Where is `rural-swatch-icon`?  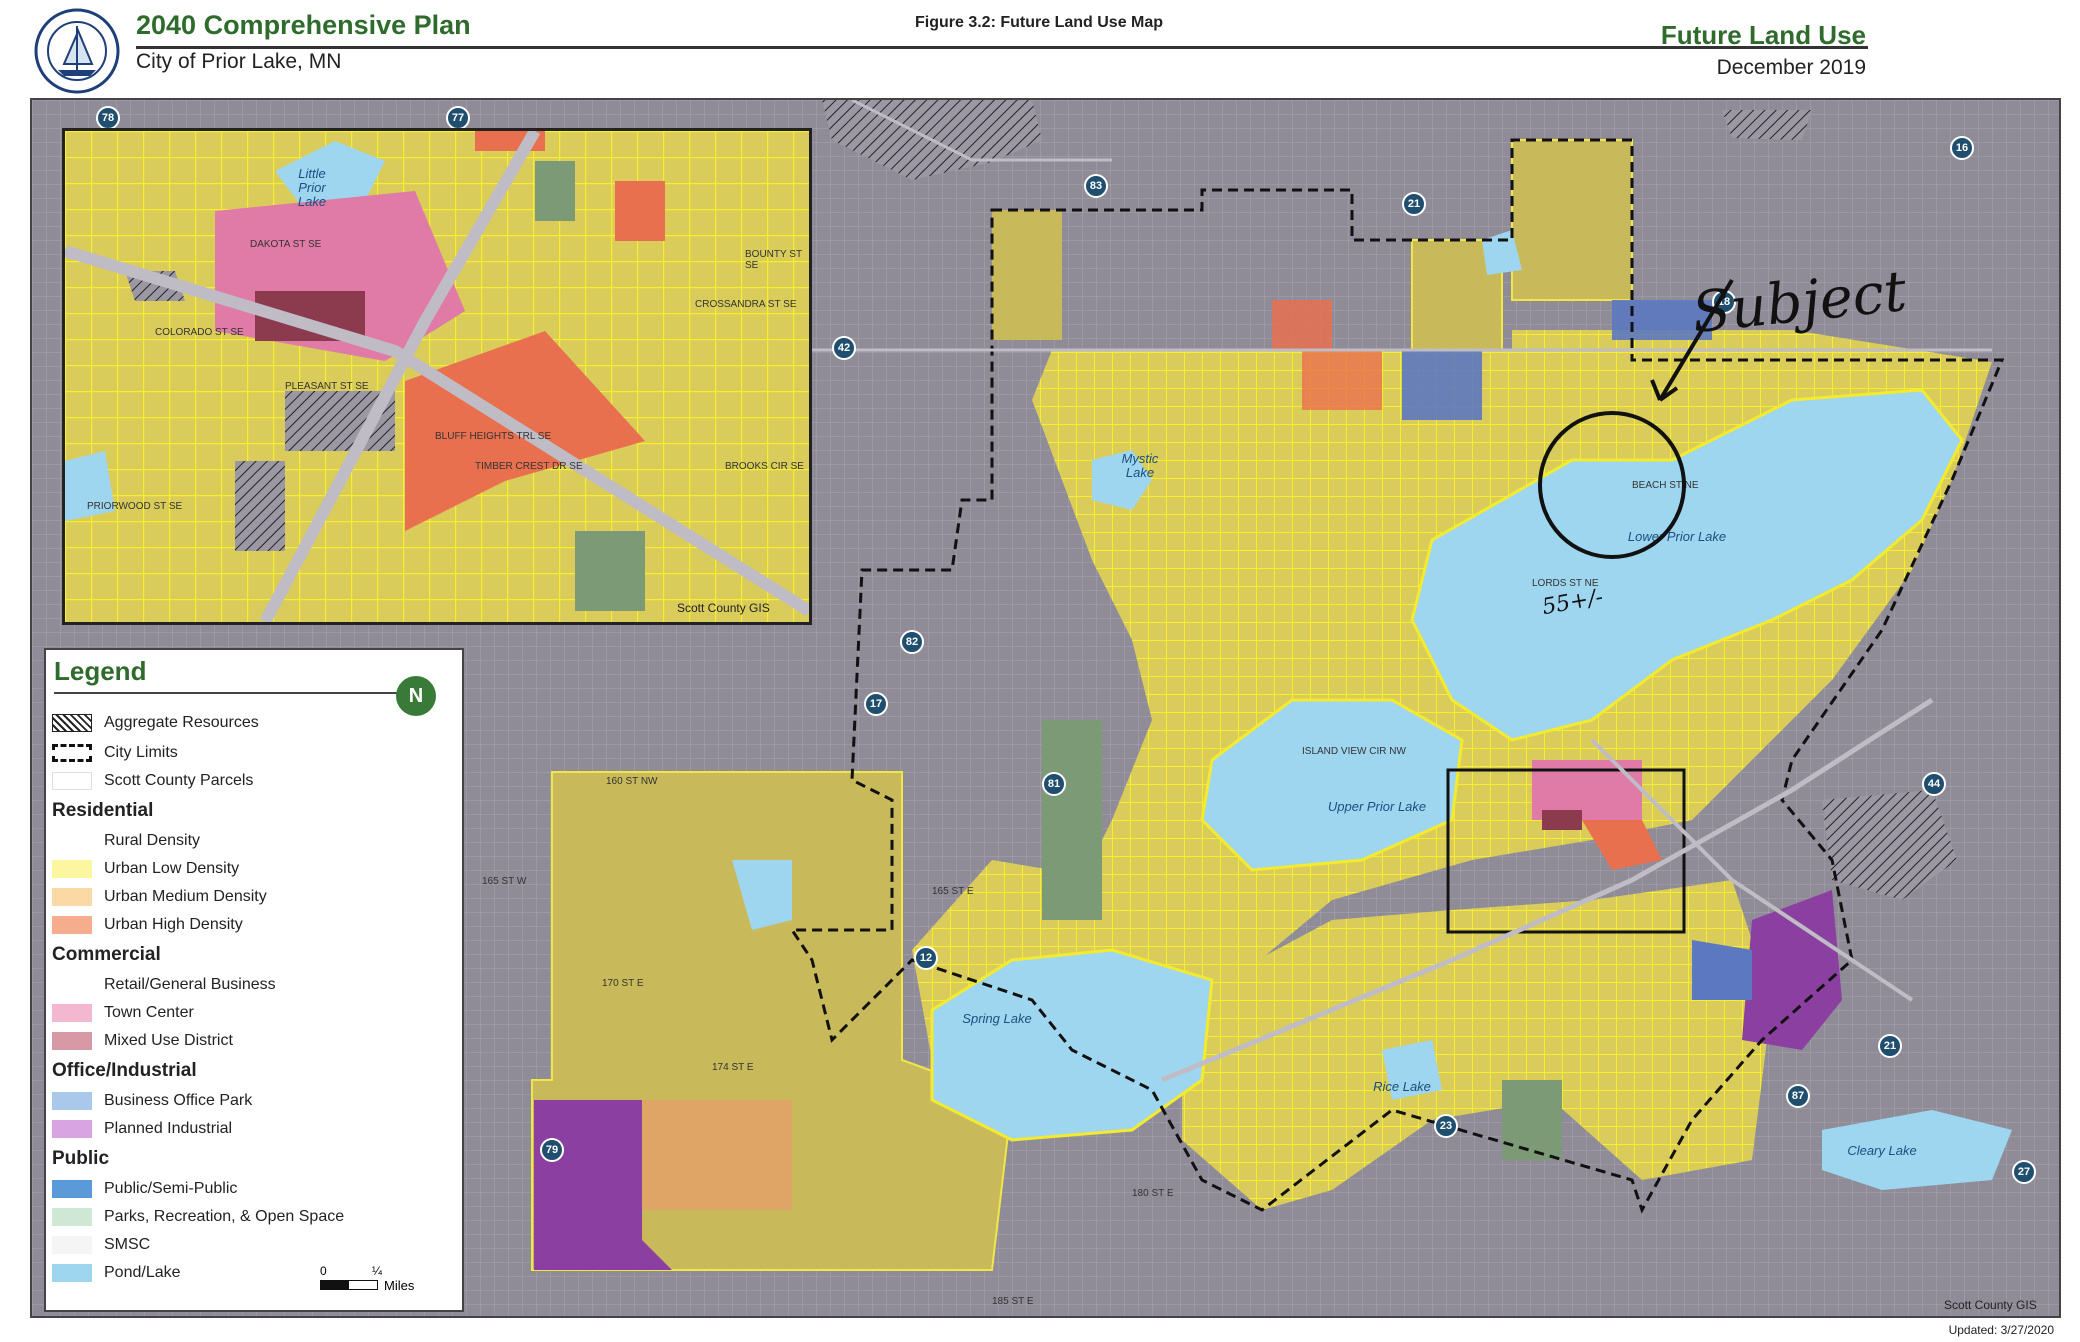
rural-swatch-icon is located at coordinates (72, 841).